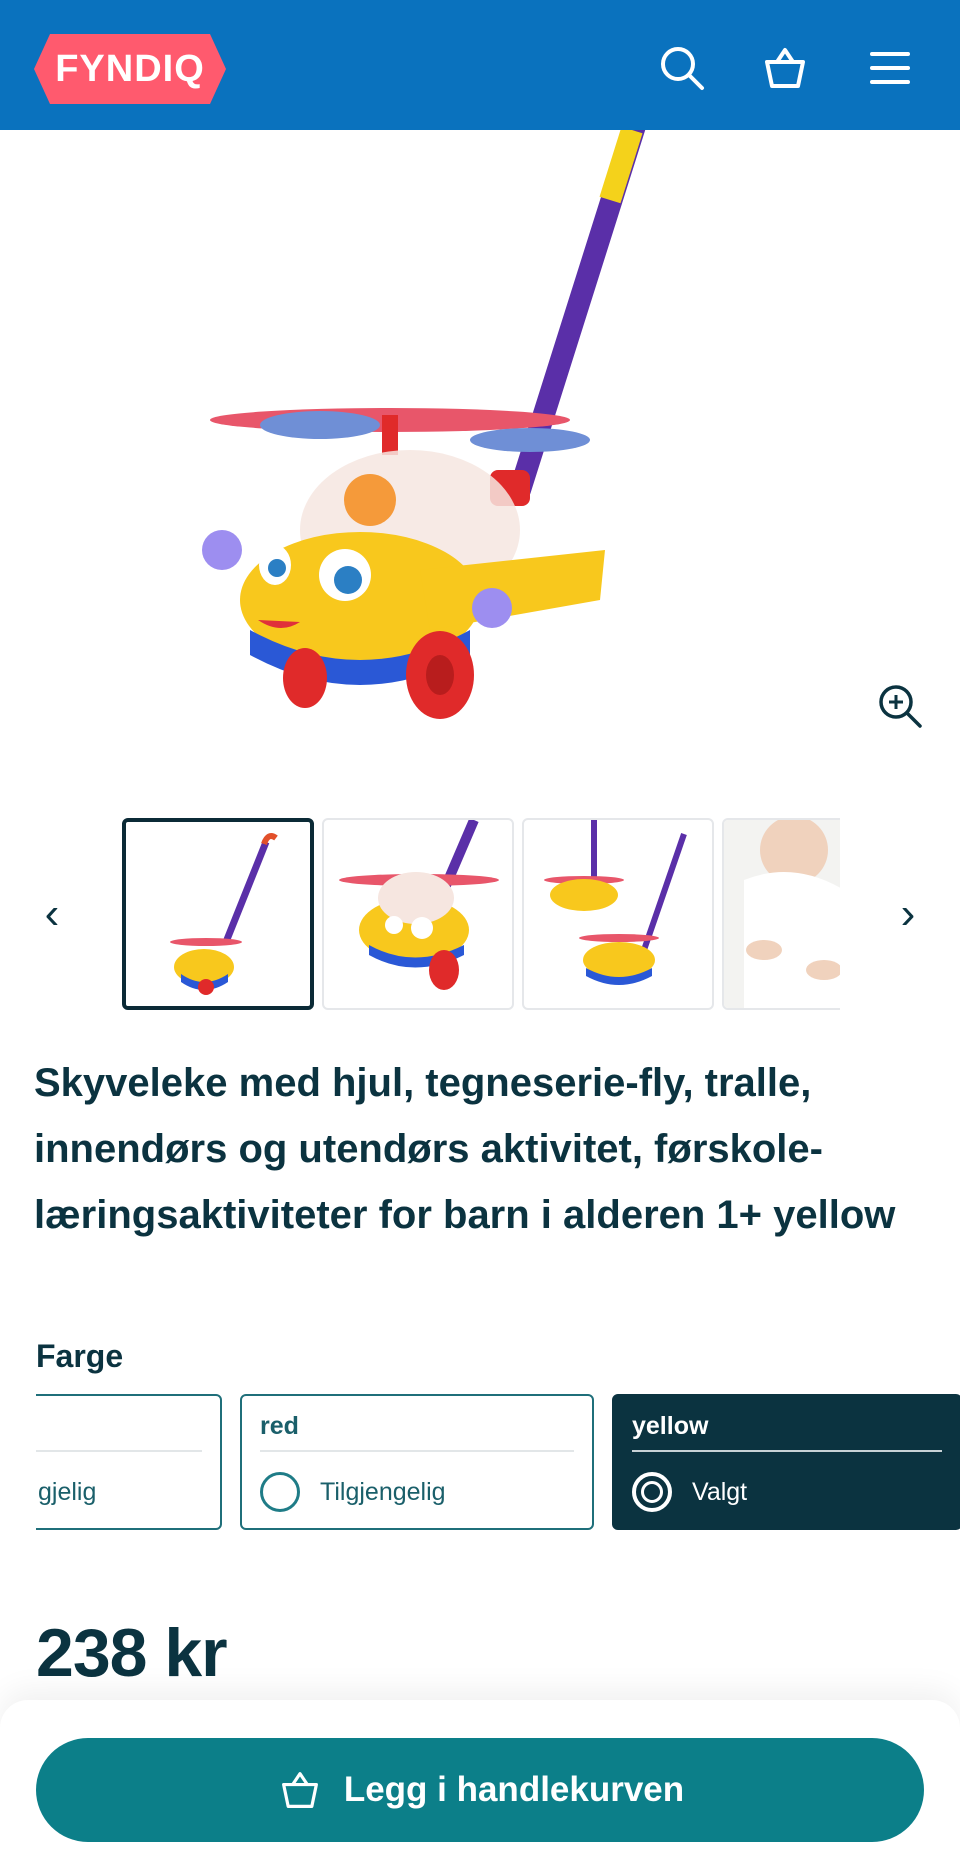  Describe the element at coordinates (890, 68) in the screenshot. I see `menu-icon` at that location.